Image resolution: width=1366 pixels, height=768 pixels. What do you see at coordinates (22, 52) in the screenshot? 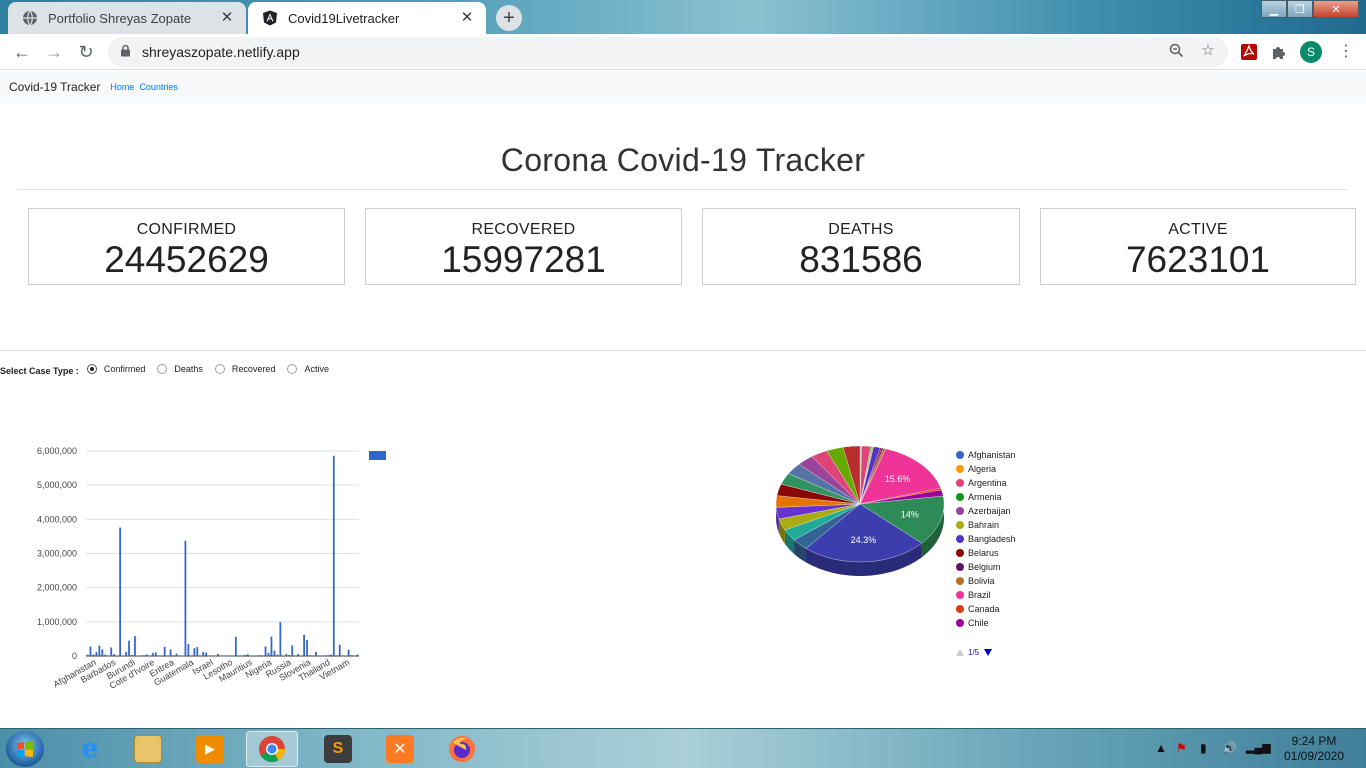
I see `back-button: ←` at bounding box center [22, 52].